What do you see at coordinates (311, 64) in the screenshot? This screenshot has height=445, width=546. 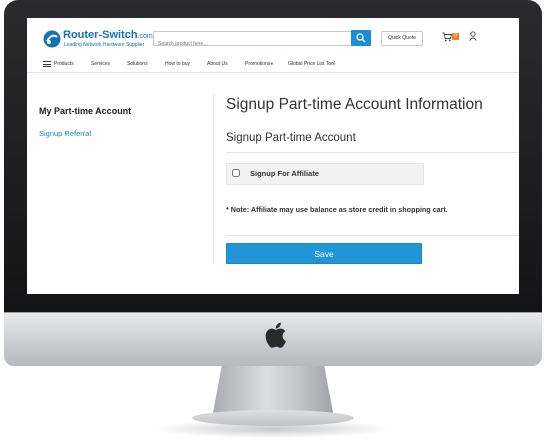 I see `nav-item-global-price-list-tool: Global Price List Tool` at bounding box center [311, 64].